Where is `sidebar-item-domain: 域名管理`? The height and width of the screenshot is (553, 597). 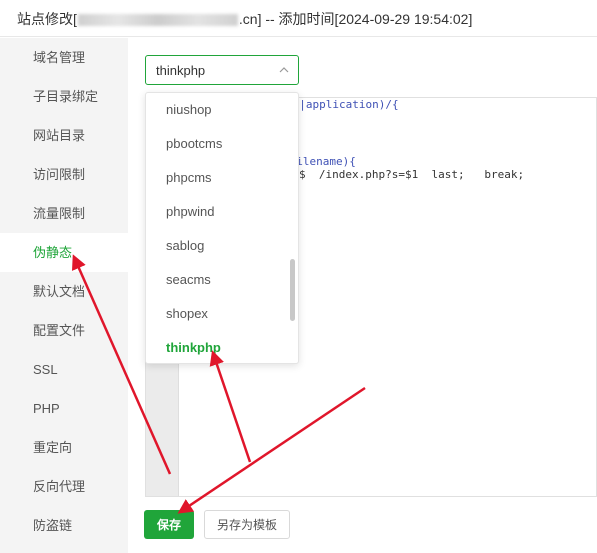 sidebar-item-domain: 域名管理 is located at coordinates (64, 57).